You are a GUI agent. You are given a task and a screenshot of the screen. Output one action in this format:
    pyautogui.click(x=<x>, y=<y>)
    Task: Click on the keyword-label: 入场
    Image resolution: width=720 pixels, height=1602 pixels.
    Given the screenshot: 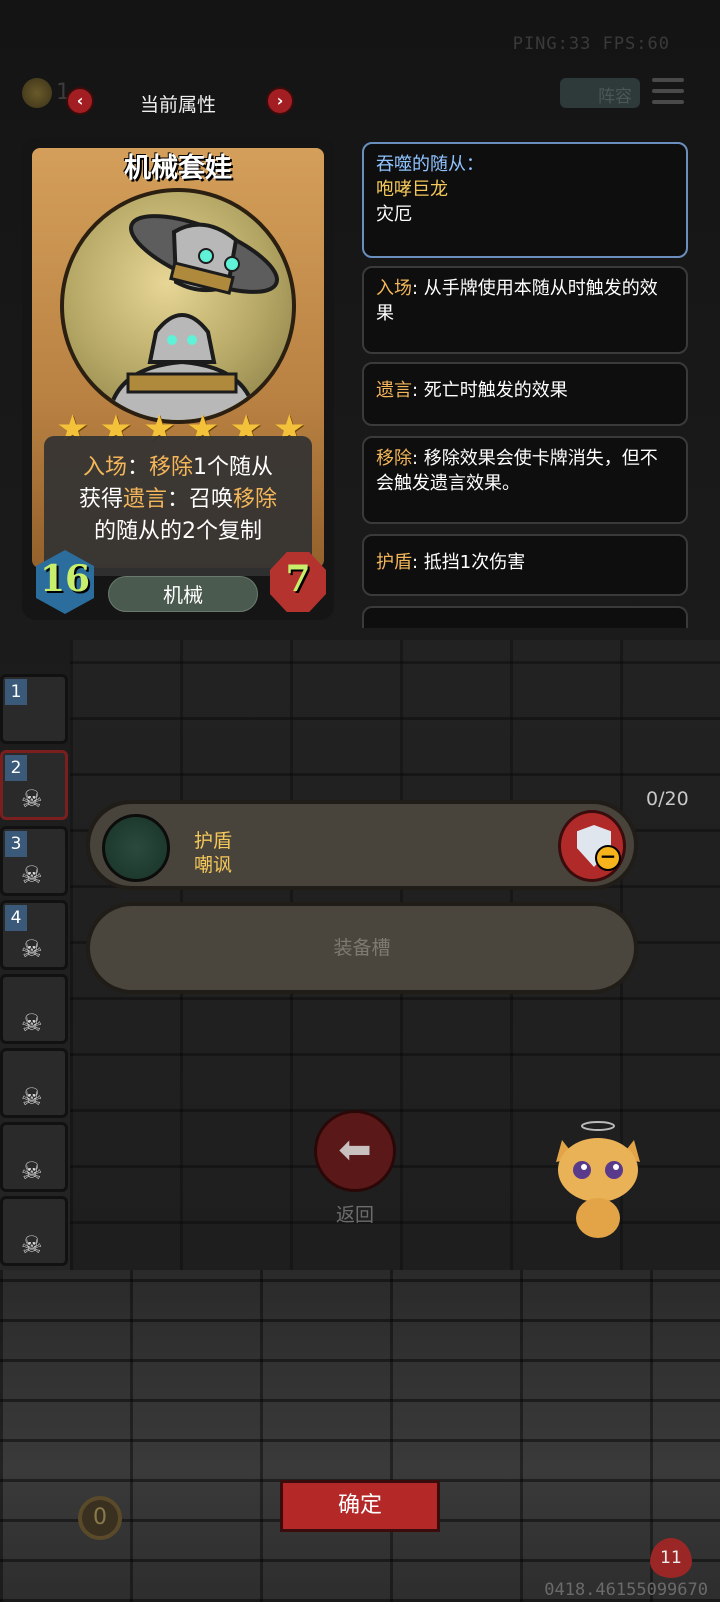 What is the action you would take?
    pyautogui.click(x=394, y=288)
    